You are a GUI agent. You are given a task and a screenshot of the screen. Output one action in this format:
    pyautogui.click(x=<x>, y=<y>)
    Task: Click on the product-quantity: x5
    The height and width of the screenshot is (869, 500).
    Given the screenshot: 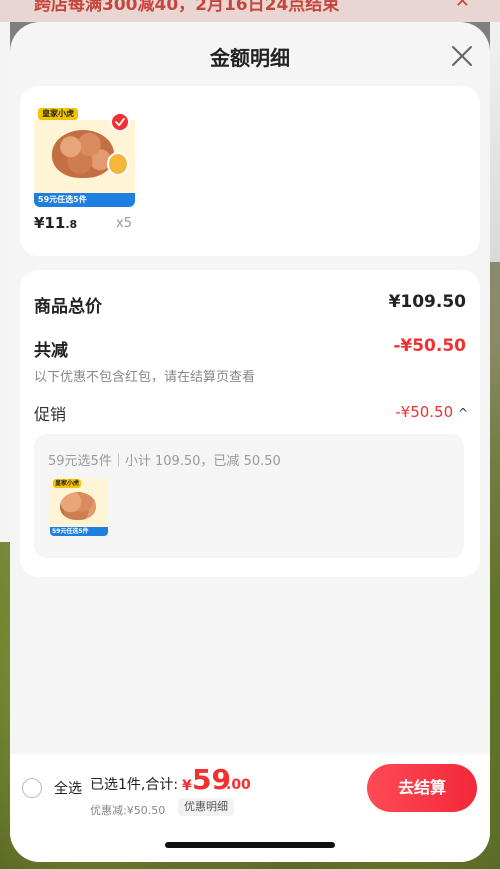 What is the action you would take?
    pyautogui.click(x=124, y=223)
    